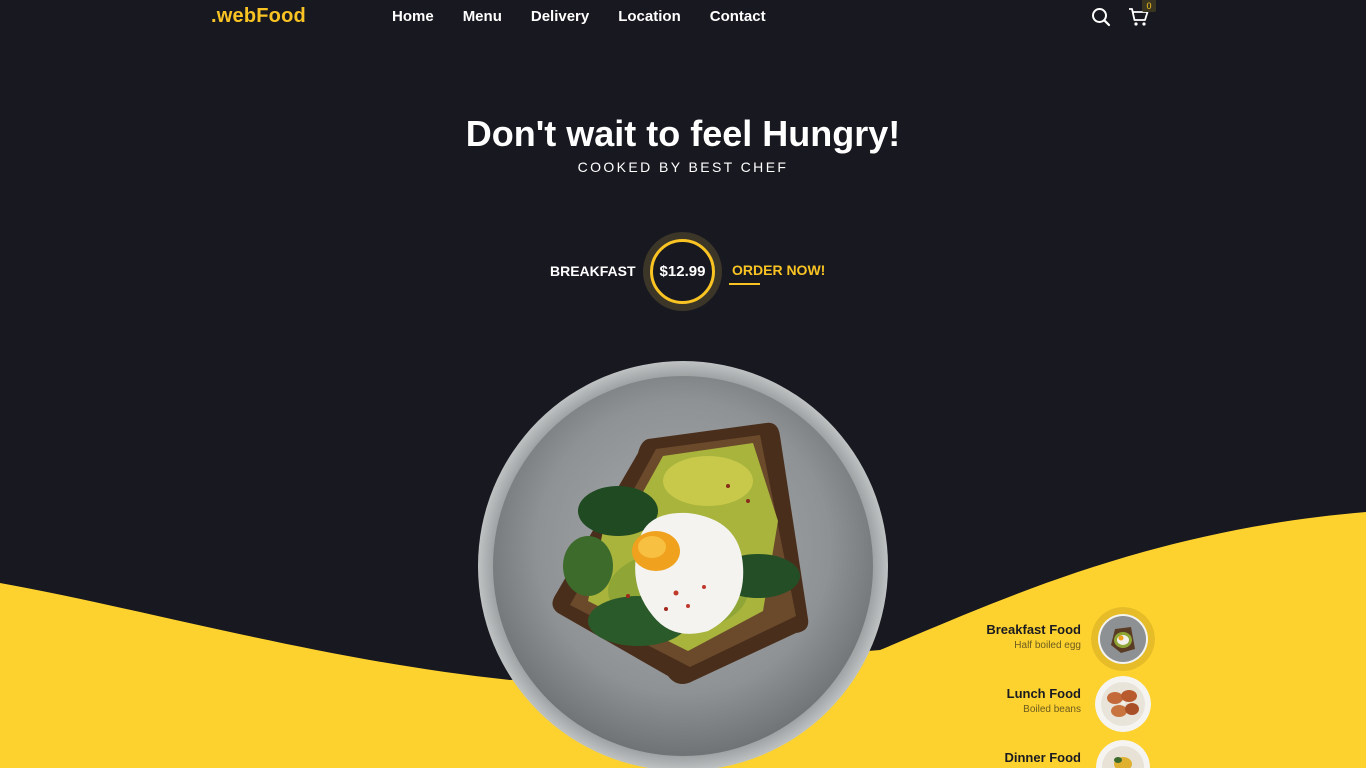 Image resolution: width=1366 pixels, height=768 pixels. Describe the element at coordinates (1123, 639) in the screenshot. I see `breakfast-thumbnail` at that location.